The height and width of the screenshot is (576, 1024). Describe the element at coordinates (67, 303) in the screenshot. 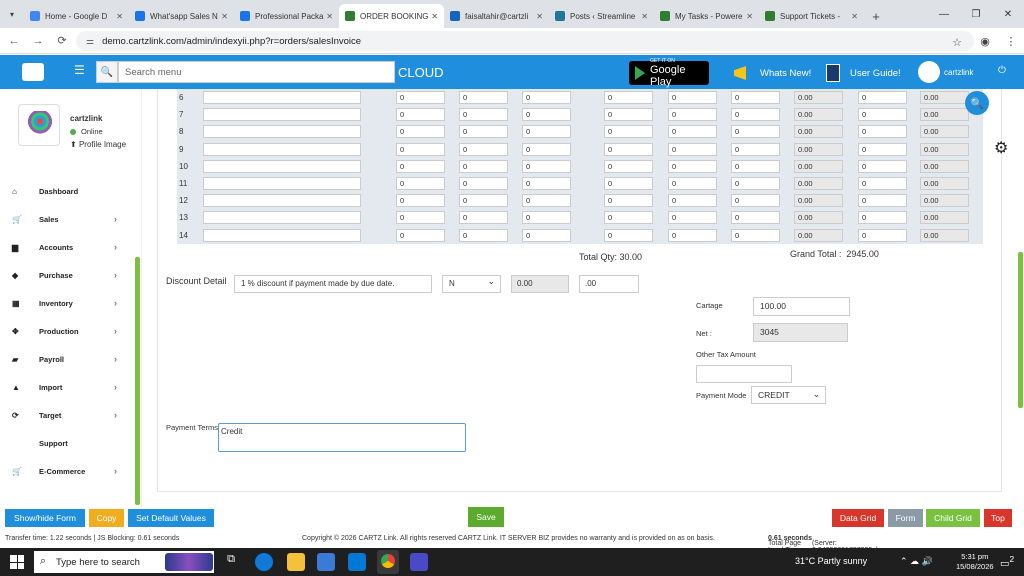

I see `sidebar-item-inventory: ▦ Inventory ›` at that location.